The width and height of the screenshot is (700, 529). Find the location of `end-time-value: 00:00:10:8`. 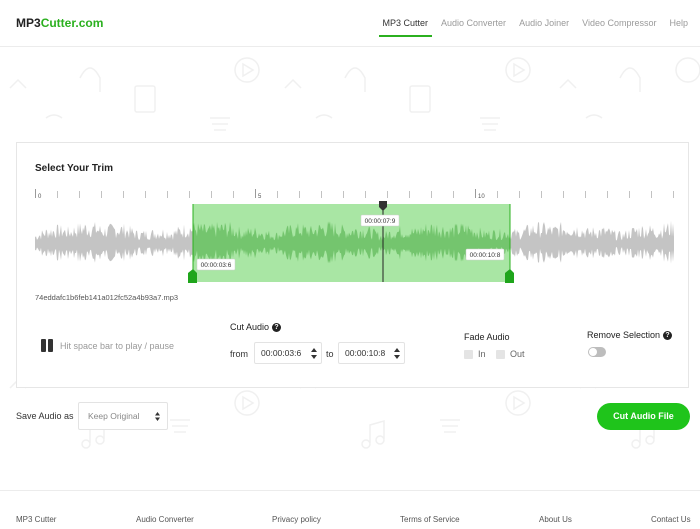

end-time-value: 00:00:10:8 is located at coordinates (365, 353).